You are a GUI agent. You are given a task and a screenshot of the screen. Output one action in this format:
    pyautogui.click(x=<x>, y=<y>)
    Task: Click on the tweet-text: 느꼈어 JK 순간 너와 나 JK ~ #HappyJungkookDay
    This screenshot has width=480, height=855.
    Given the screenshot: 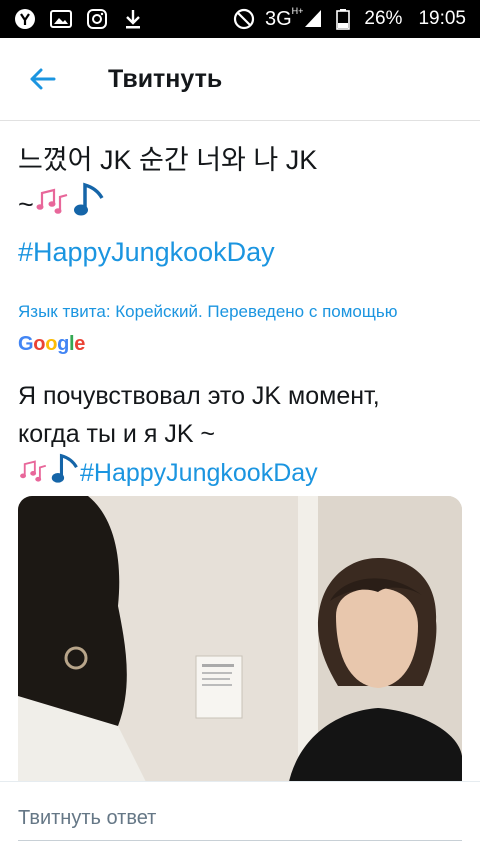 What is the action you would take?
    pyautogui.click(x=240, y=206)
    